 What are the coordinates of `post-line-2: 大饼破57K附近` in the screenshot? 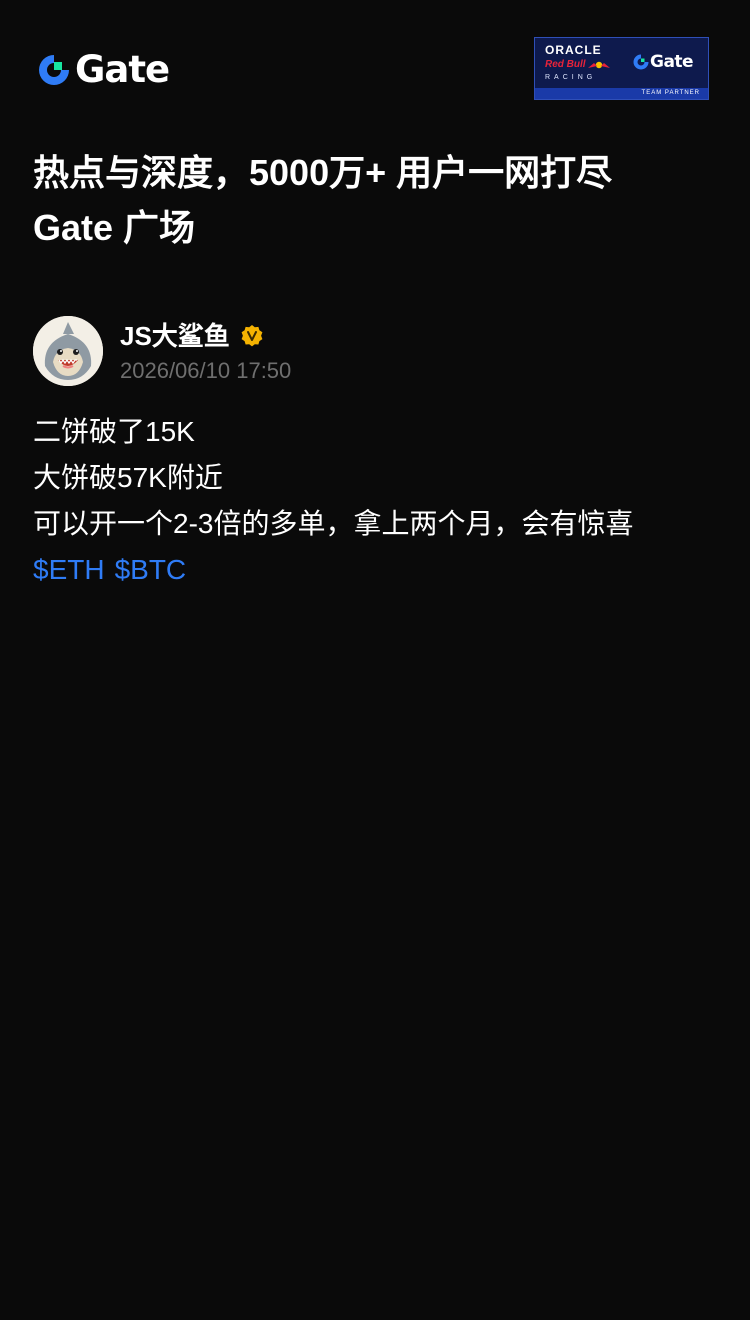 It's located at (128, 477).